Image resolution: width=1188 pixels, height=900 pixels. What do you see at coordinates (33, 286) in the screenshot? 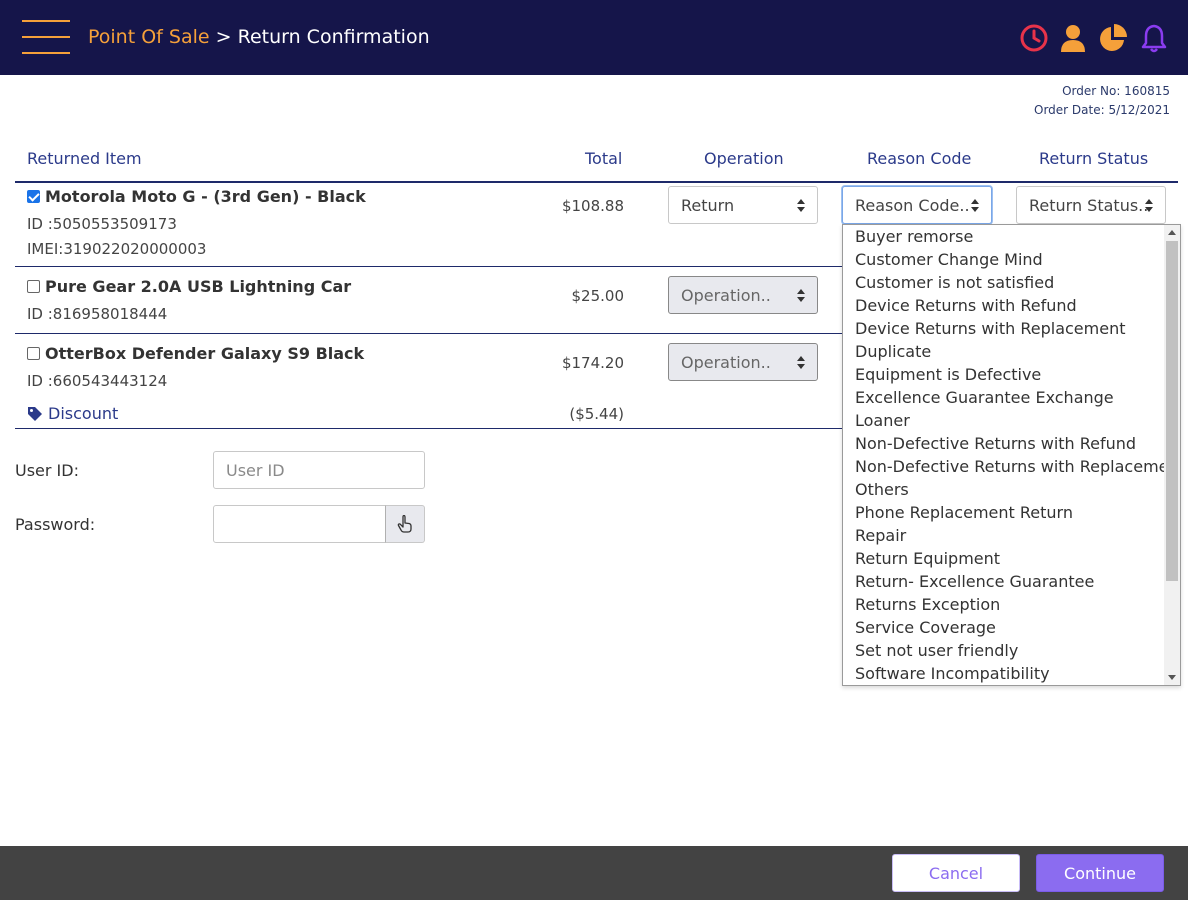
I see `row-2-checkbox` at bounding box center [33, 286].